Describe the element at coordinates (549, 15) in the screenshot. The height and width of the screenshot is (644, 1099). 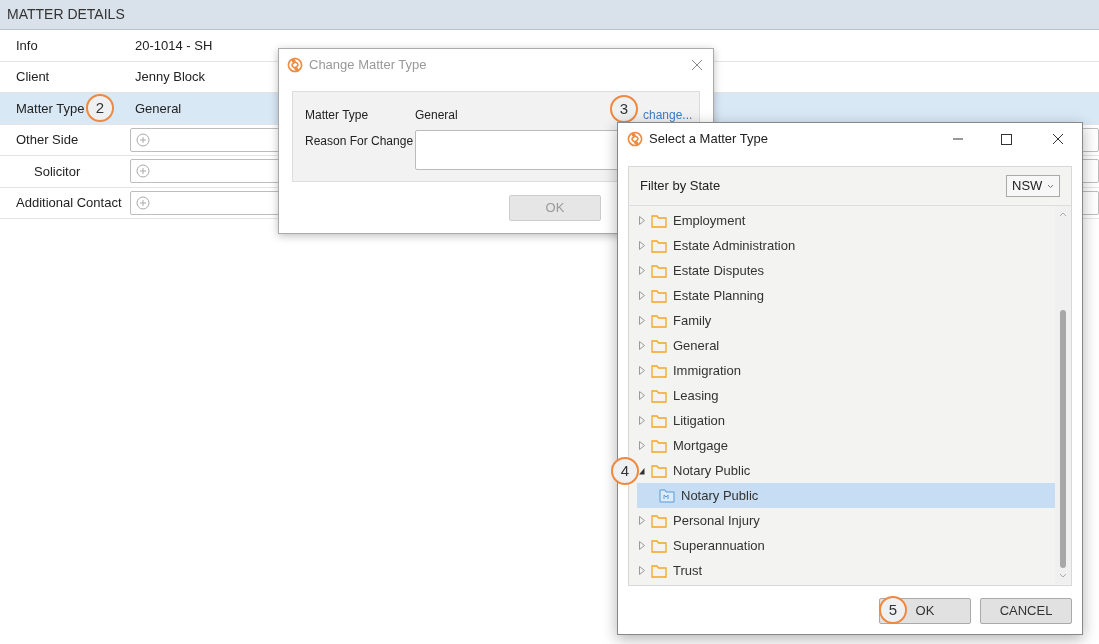
I see `section-header: MATTER DETAILS` at that location.